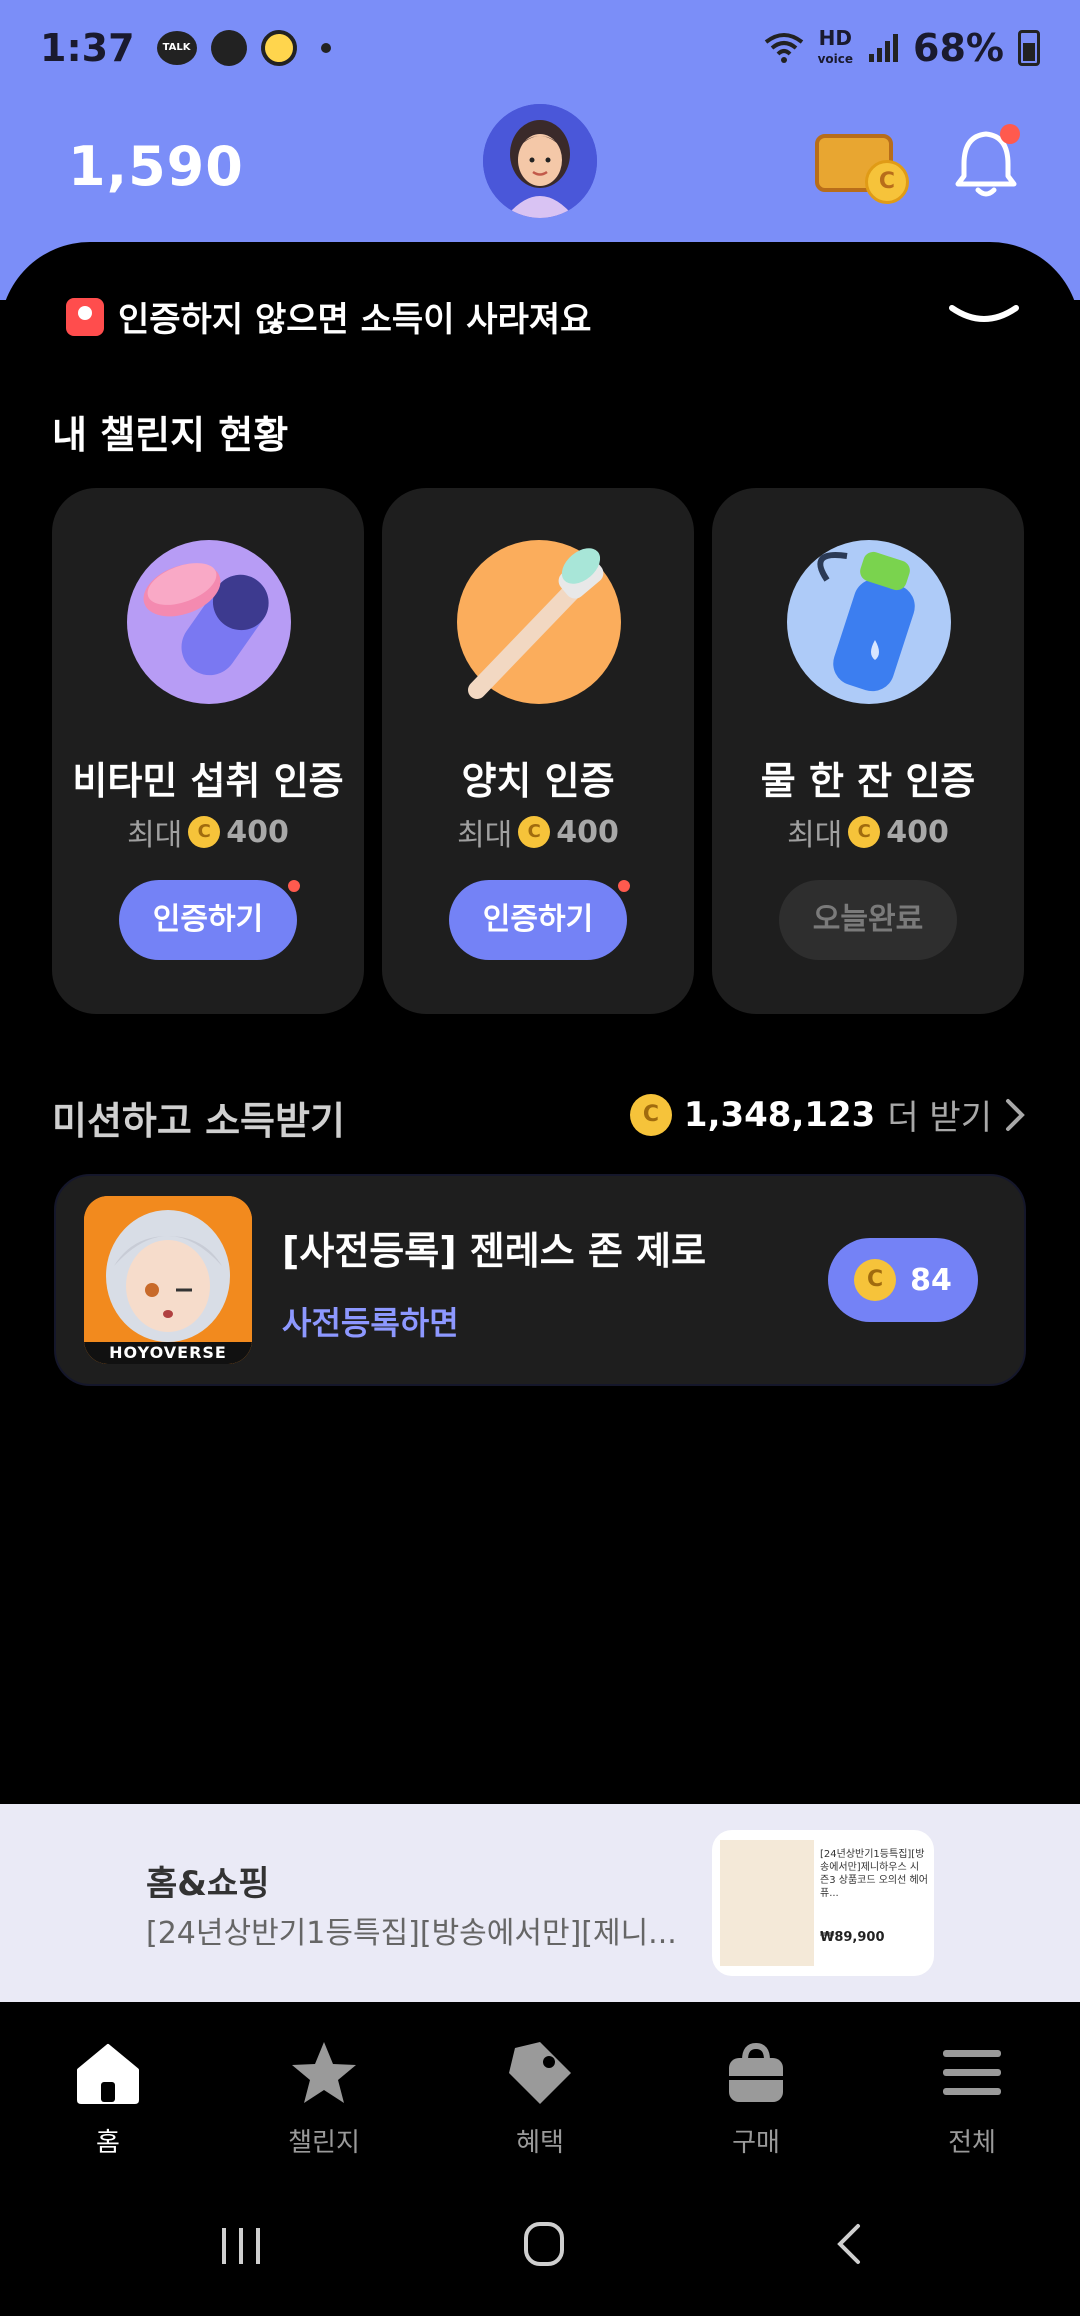 This screenshot has width=1080, height=2316. I want to click on home-circle-icon, so click(544, 2244).